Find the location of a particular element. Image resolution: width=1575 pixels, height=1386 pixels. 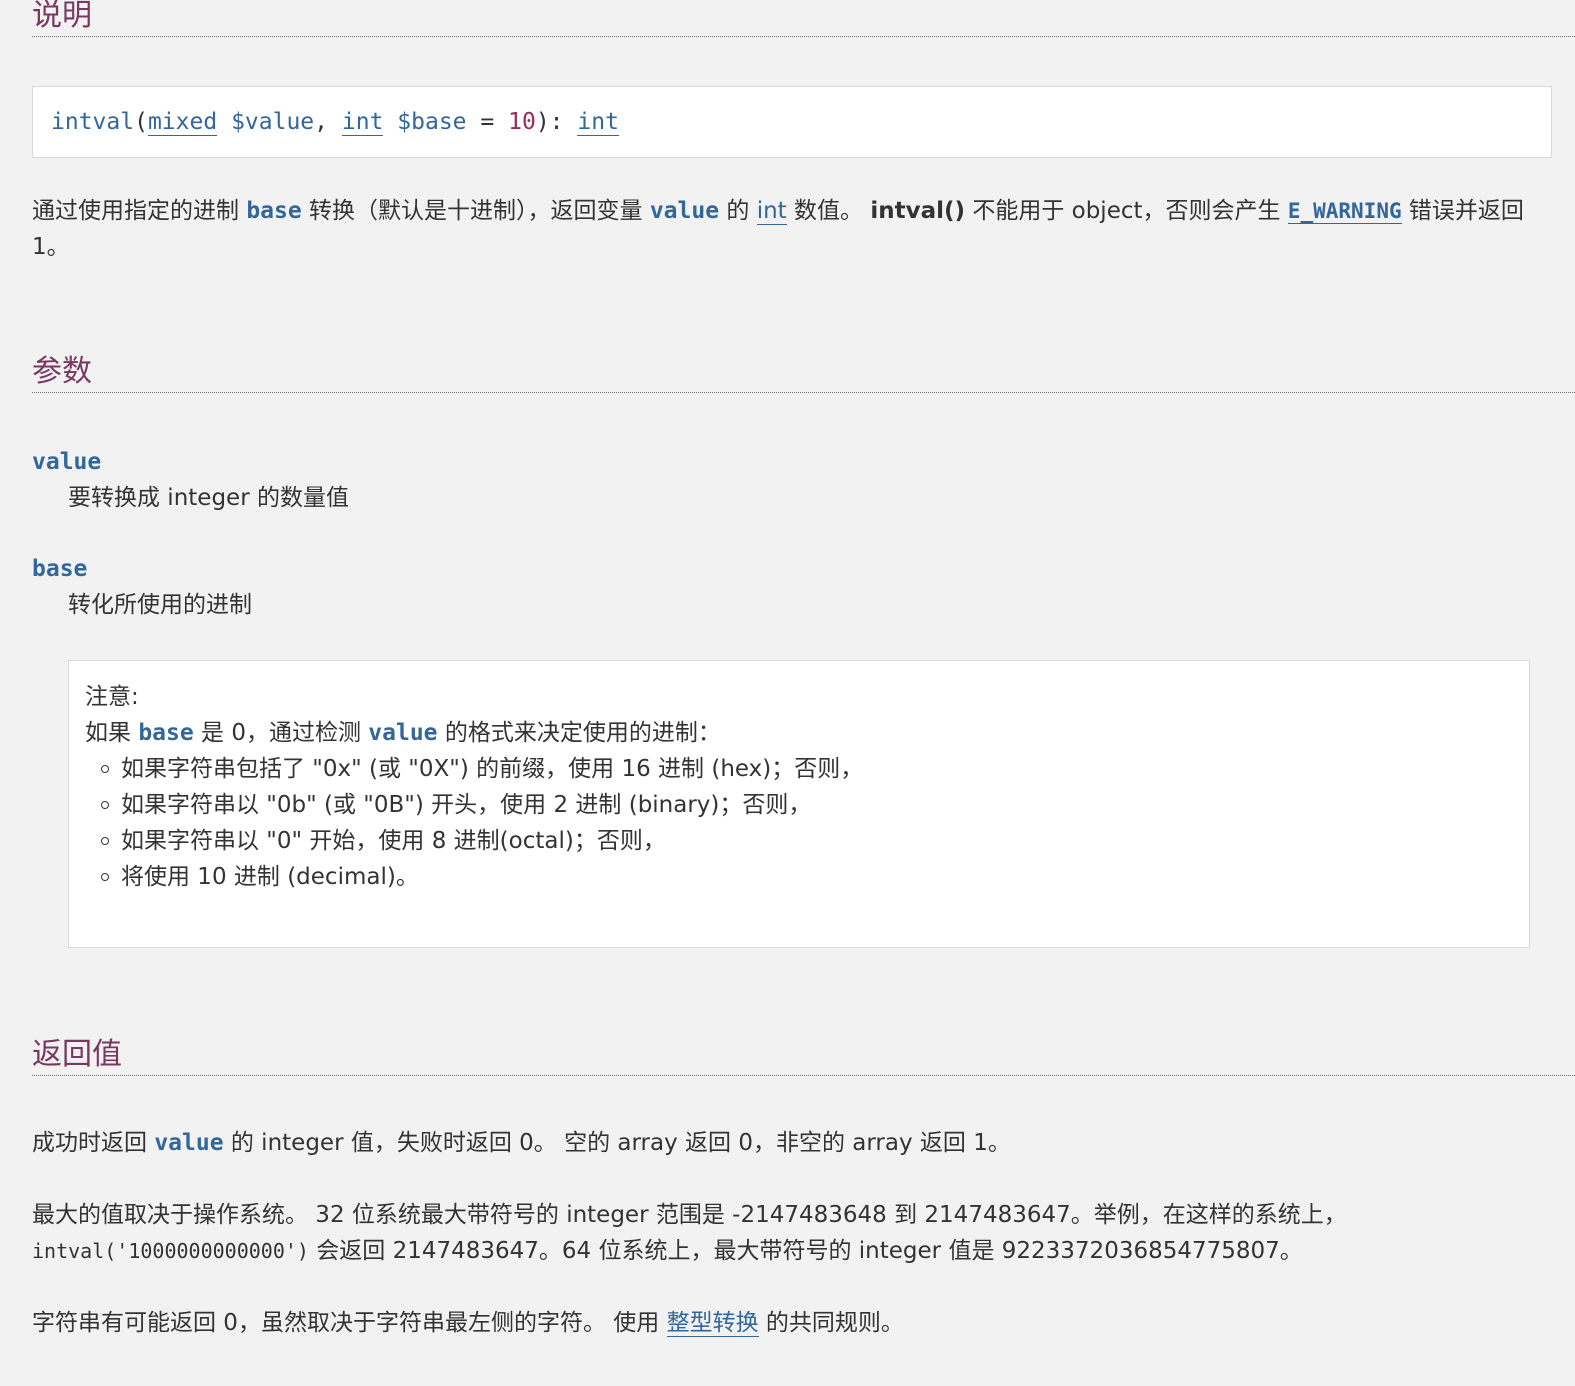

param-ref-value: value is located at coordinates (684, 211).